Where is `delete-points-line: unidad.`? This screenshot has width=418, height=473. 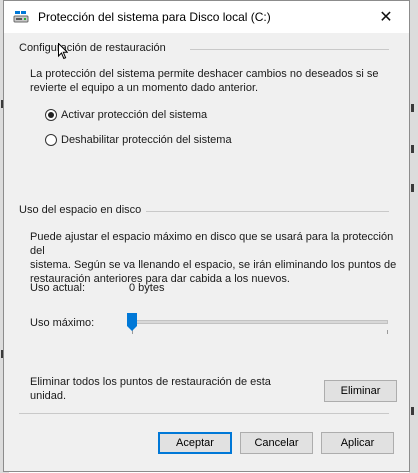
delete-points-line: unidad. is located at coordinates (48, 396).